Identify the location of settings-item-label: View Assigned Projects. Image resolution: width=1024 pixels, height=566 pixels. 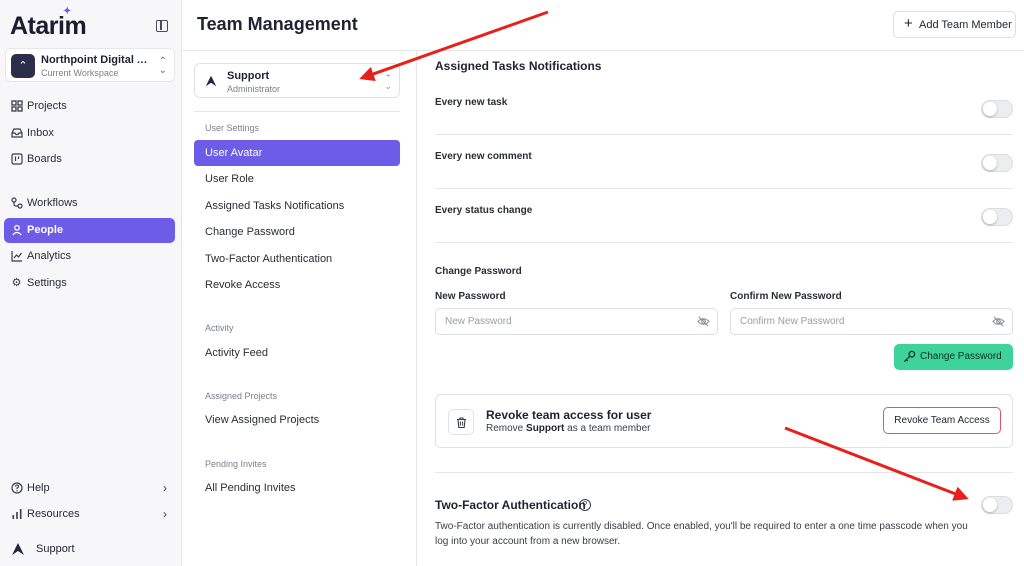
(262, 420).